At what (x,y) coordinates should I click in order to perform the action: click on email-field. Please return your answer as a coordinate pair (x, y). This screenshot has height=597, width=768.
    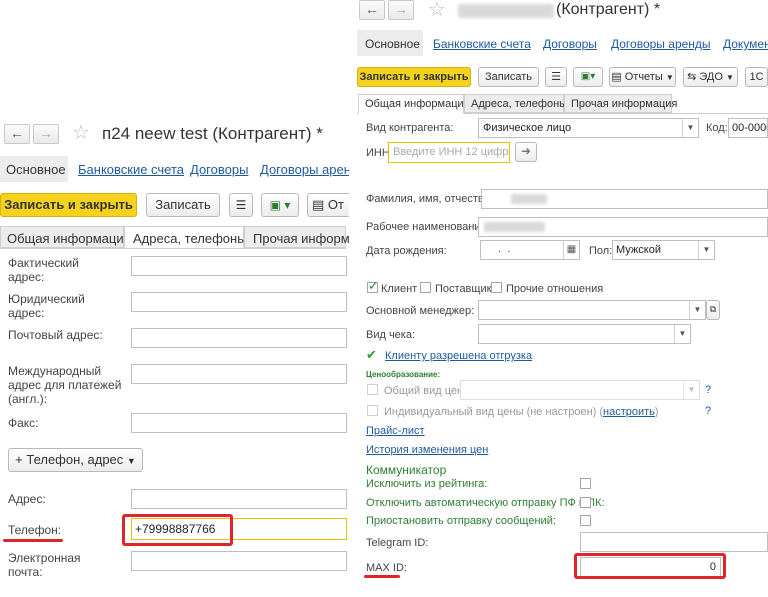
    Looking at the image, I should click on (239, 561).